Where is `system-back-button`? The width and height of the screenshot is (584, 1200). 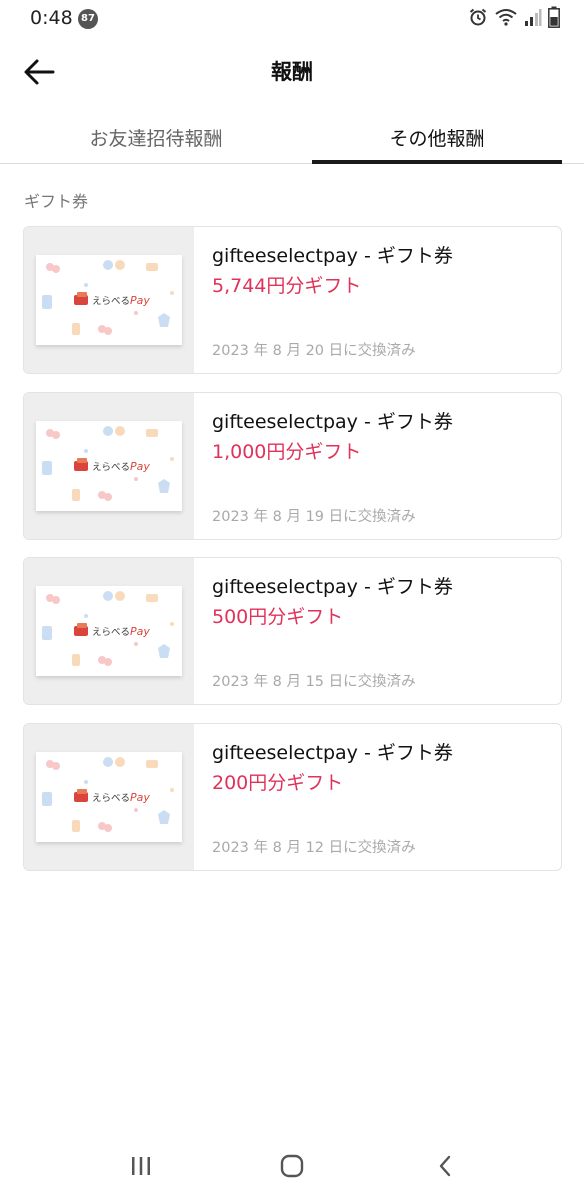
system-back-button is located at coordinates (445, 1166).